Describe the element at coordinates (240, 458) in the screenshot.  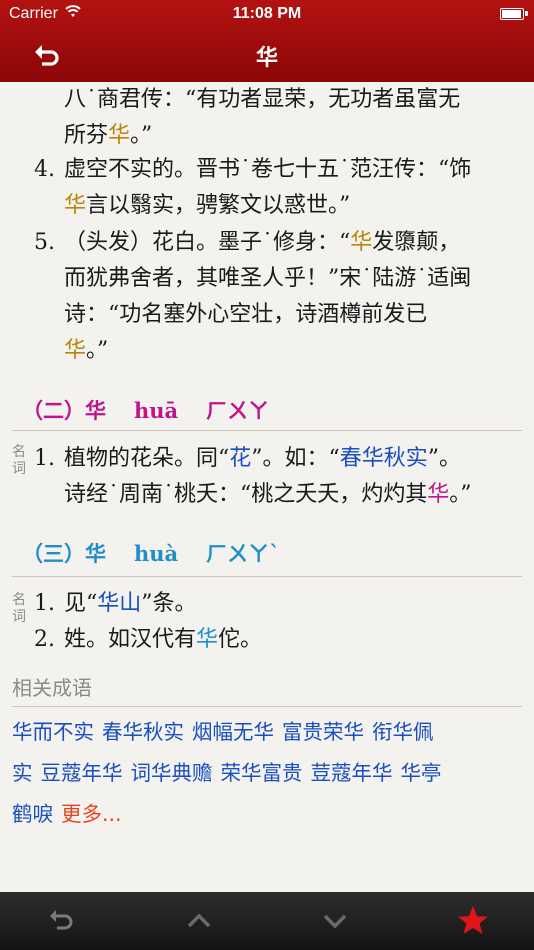
I see `link-hua-flower: 花` at that location.